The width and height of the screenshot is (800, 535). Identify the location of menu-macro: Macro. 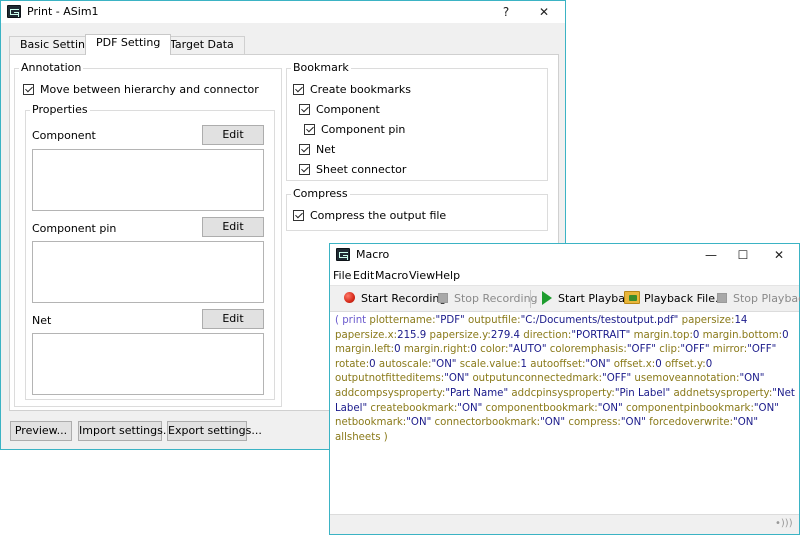
(391, 275).